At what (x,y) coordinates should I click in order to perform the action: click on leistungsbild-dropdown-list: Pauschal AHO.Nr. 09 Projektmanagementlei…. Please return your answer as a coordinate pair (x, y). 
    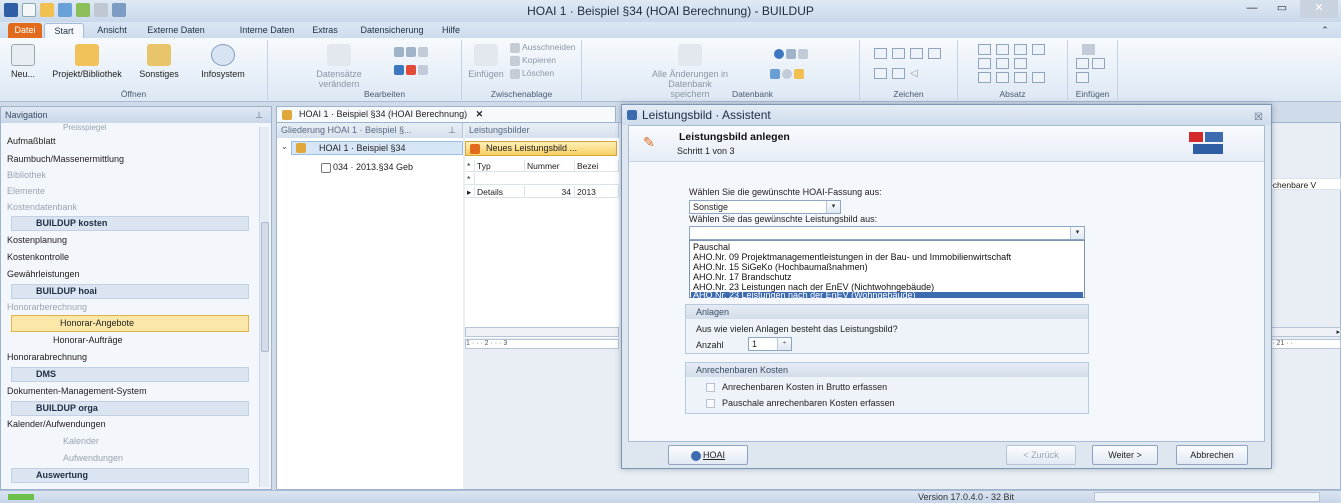
    Looking at the image, I should click on (887, 269).